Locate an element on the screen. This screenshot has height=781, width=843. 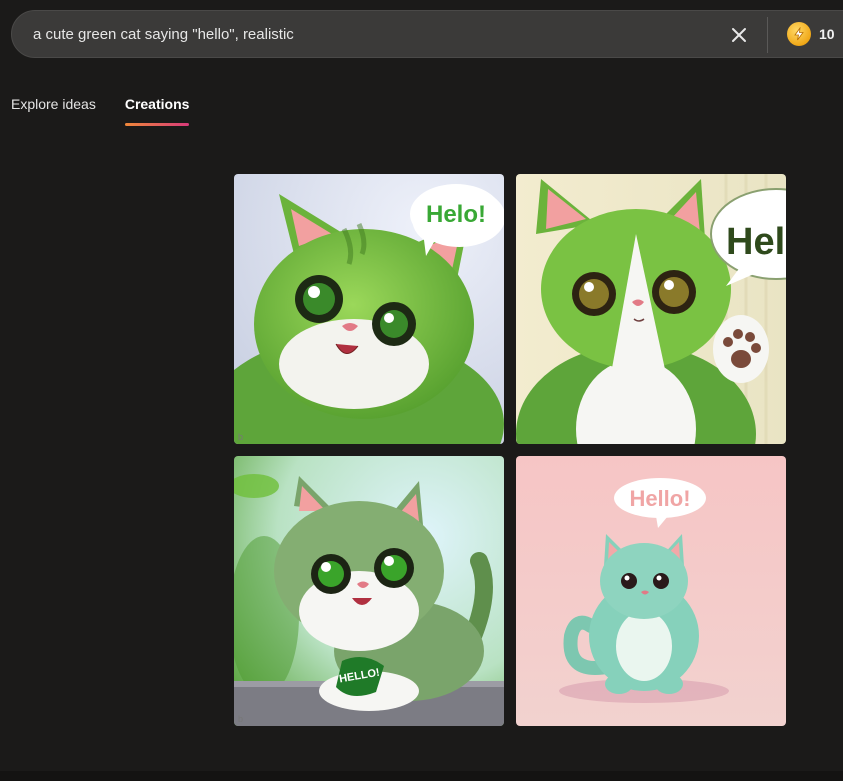
generated-image-1: Helo! b is located at coordinates (369, 309).